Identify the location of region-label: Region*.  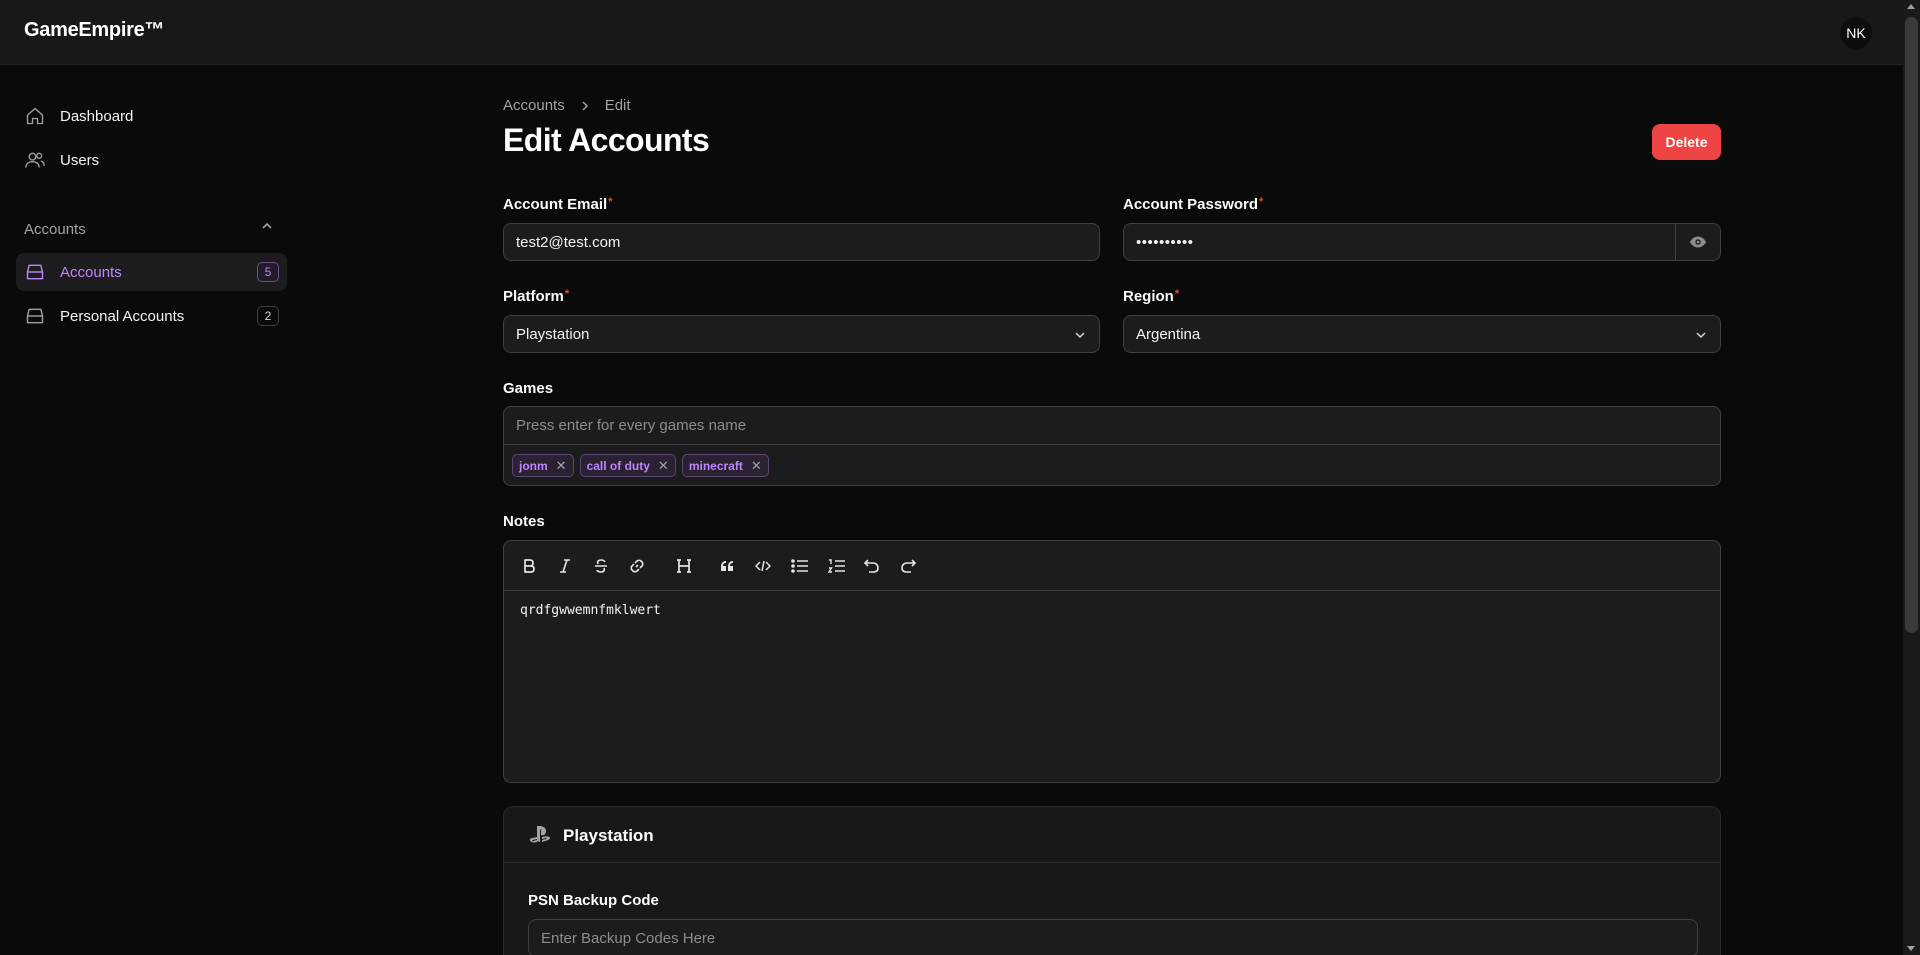
(1151, 296).